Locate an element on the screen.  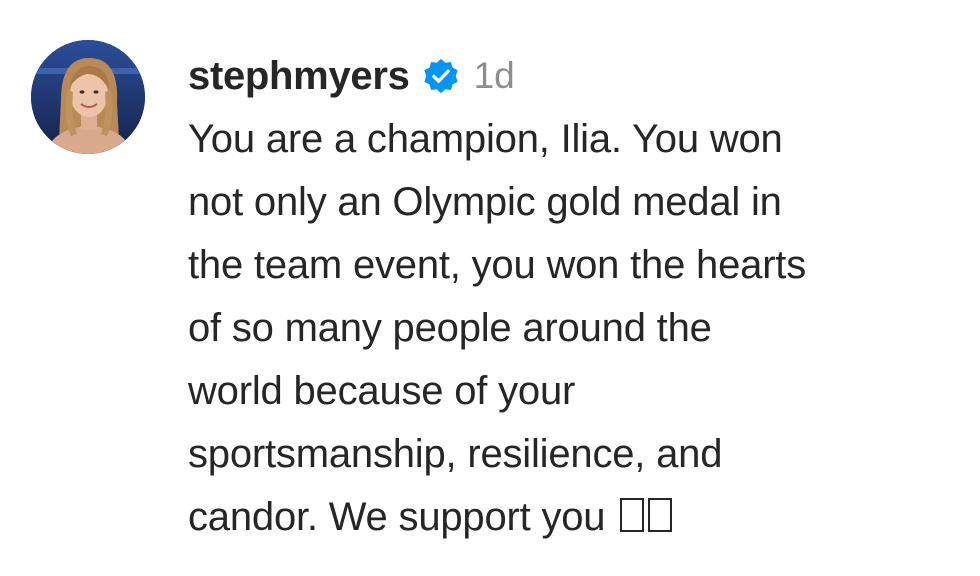
avatar is located at coordinates (88, 97).